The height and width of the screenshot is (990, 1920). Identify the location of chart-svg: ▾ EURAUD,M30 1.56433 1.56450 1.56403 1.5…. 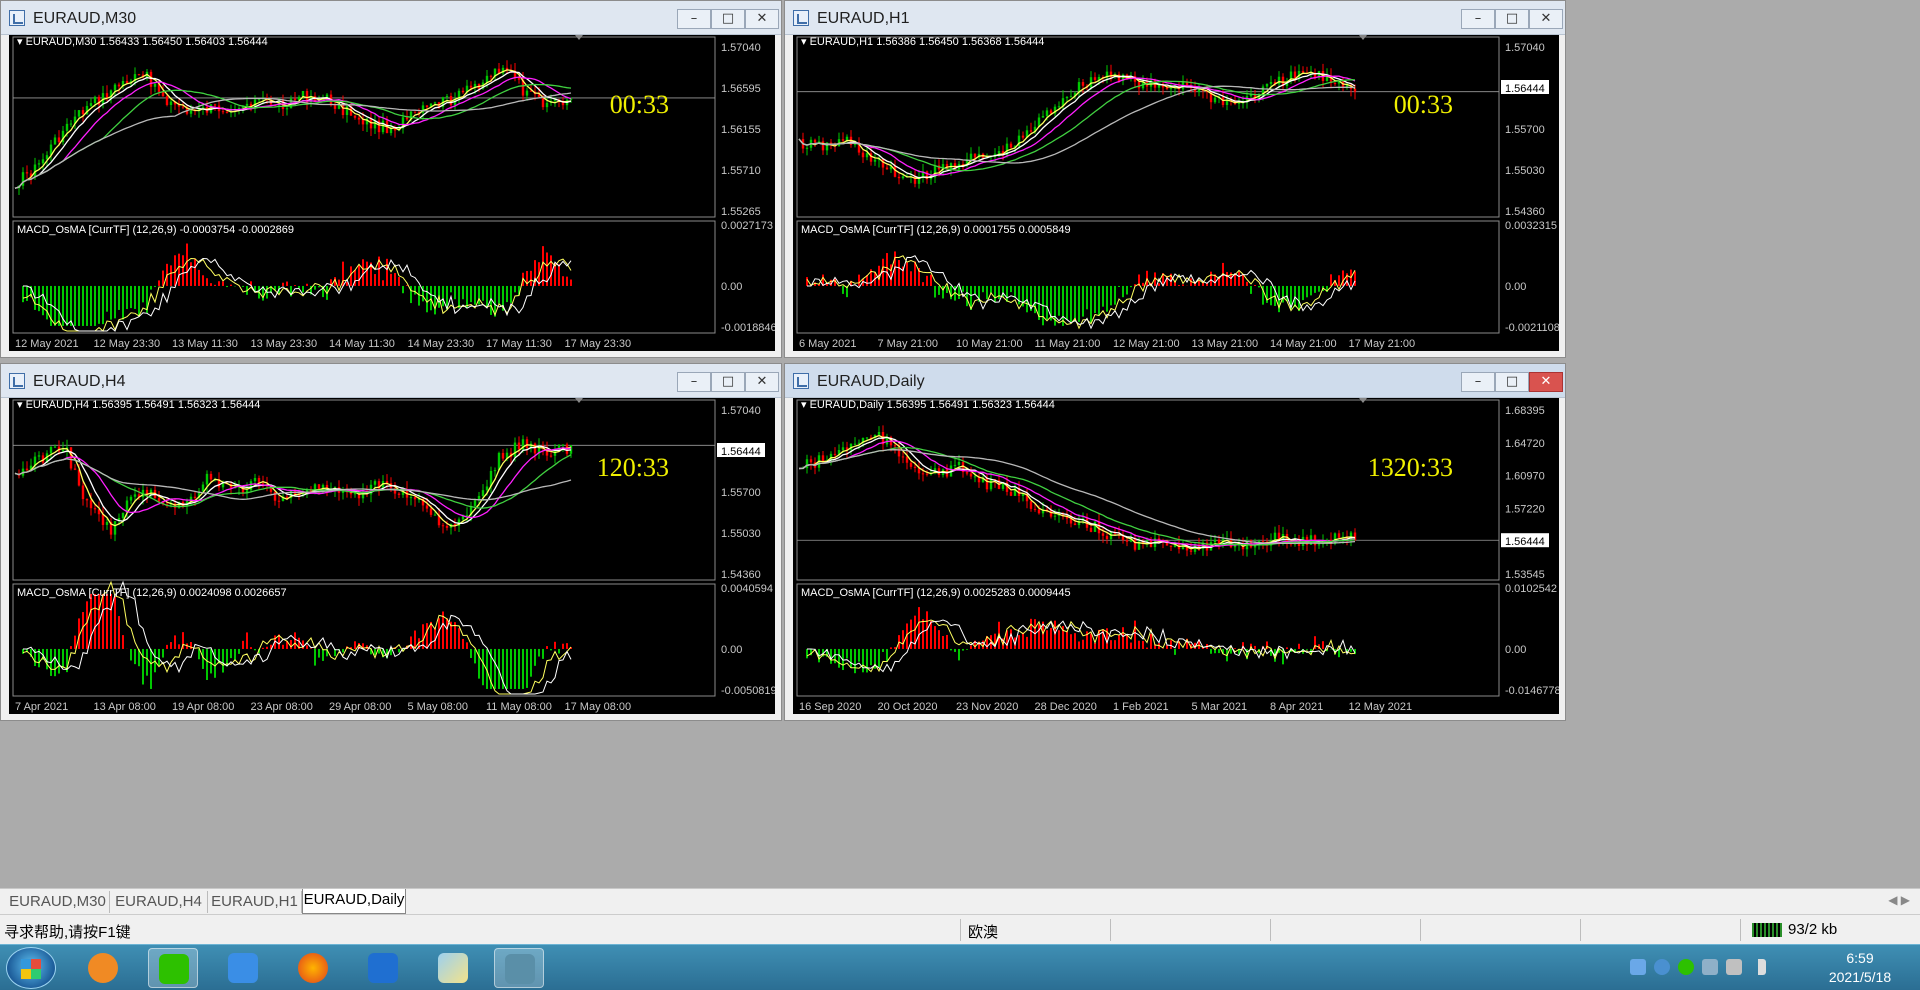
(392, 193).